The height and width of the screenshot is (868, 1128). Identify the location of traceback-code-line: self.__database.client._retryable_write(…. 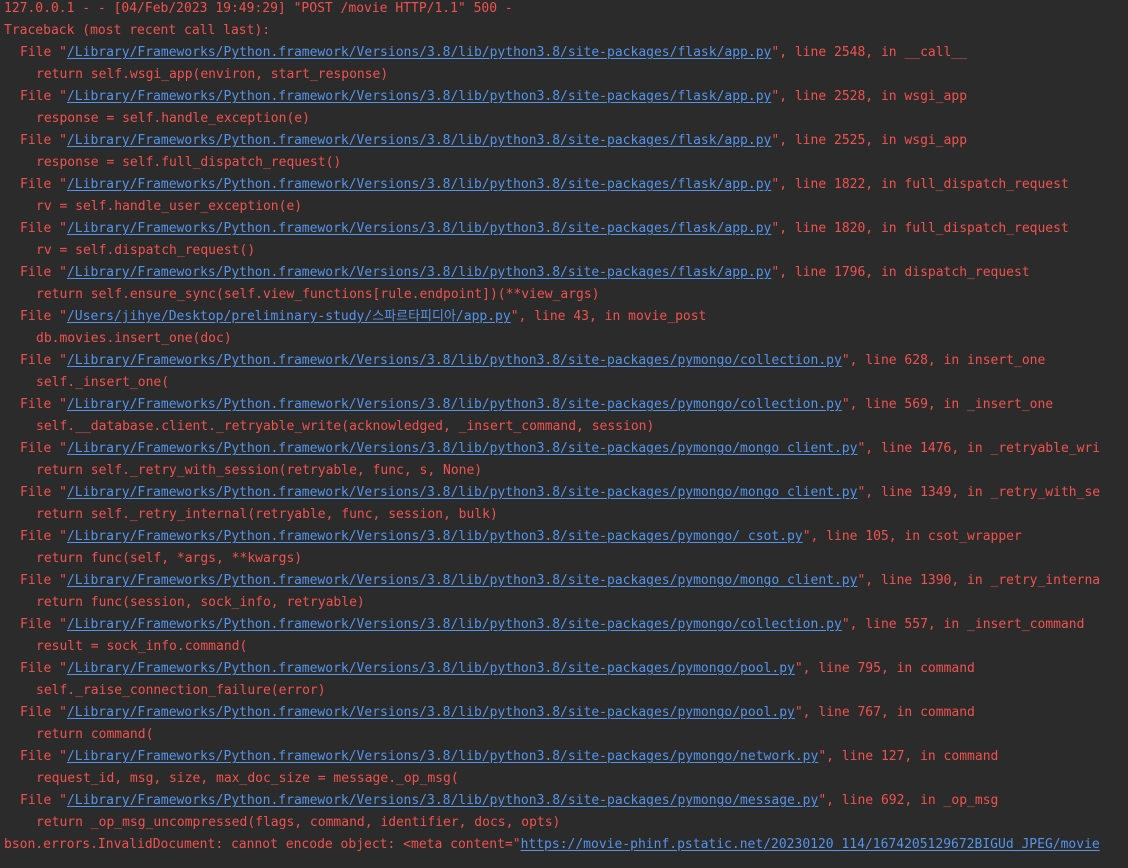
(345, 426).